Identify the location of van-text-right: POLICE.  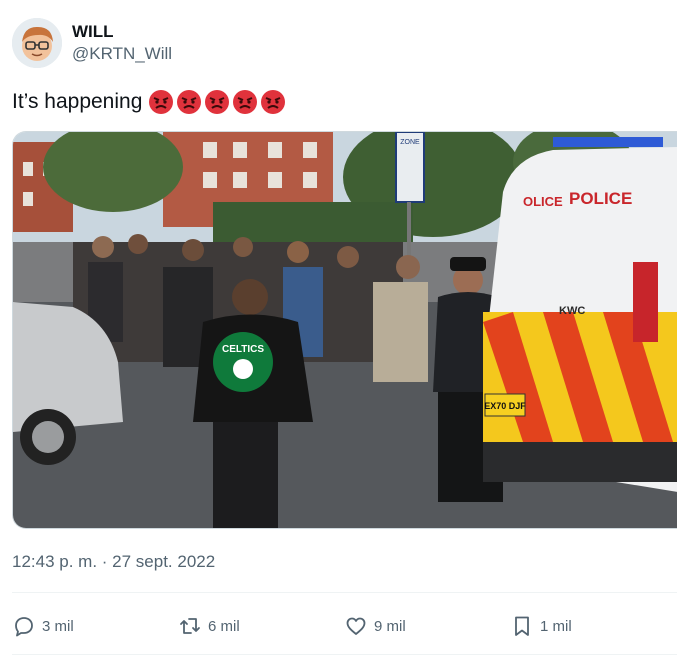
(600, 198).